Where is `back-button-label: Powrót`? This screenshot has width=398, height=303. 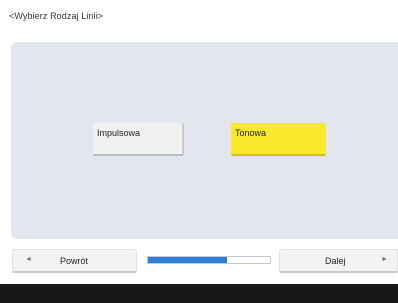
back-button-label: Powrót is located at coordinates (74, 261).